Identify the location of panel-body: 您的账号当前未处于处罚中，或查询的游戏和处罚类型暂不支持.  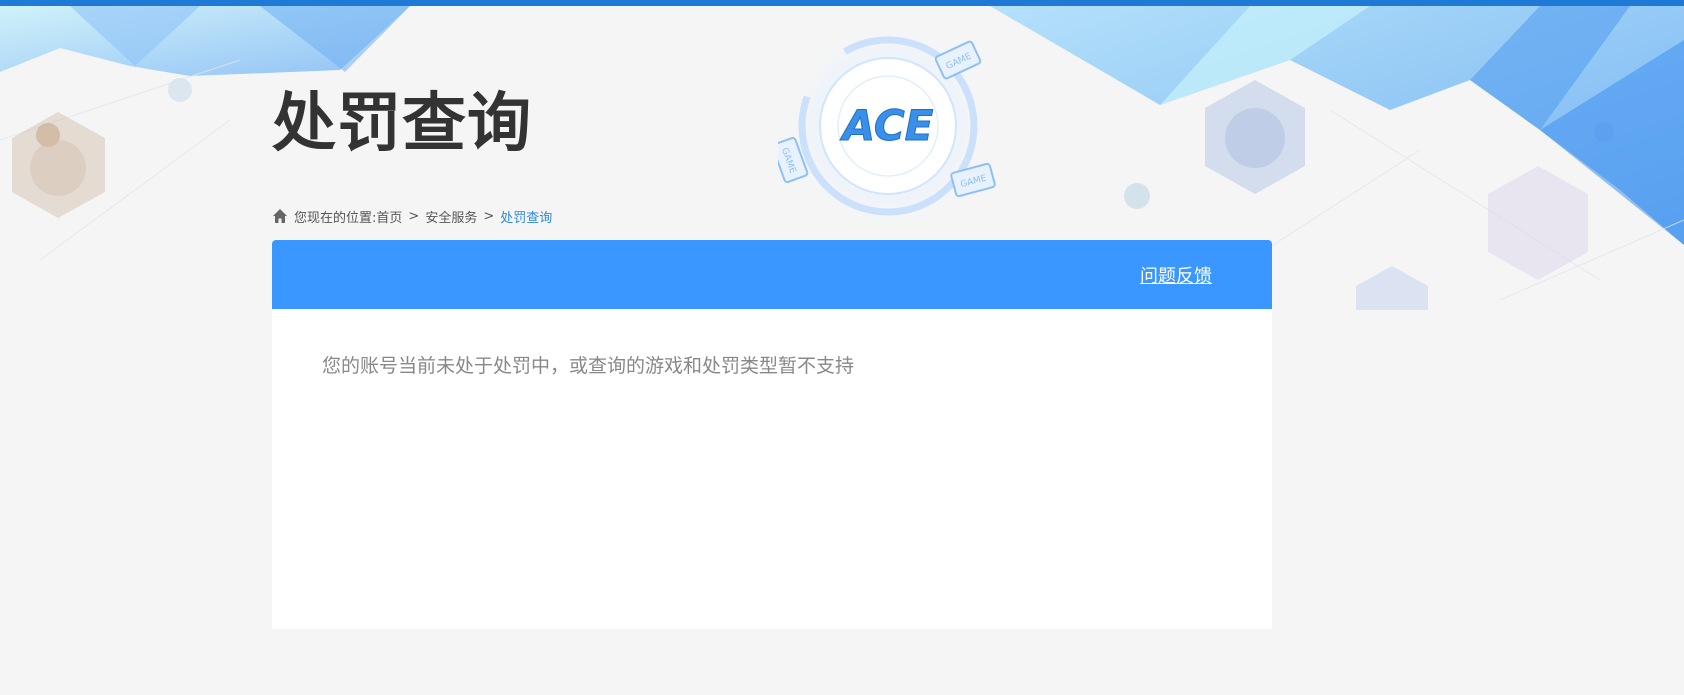
(772, 343).